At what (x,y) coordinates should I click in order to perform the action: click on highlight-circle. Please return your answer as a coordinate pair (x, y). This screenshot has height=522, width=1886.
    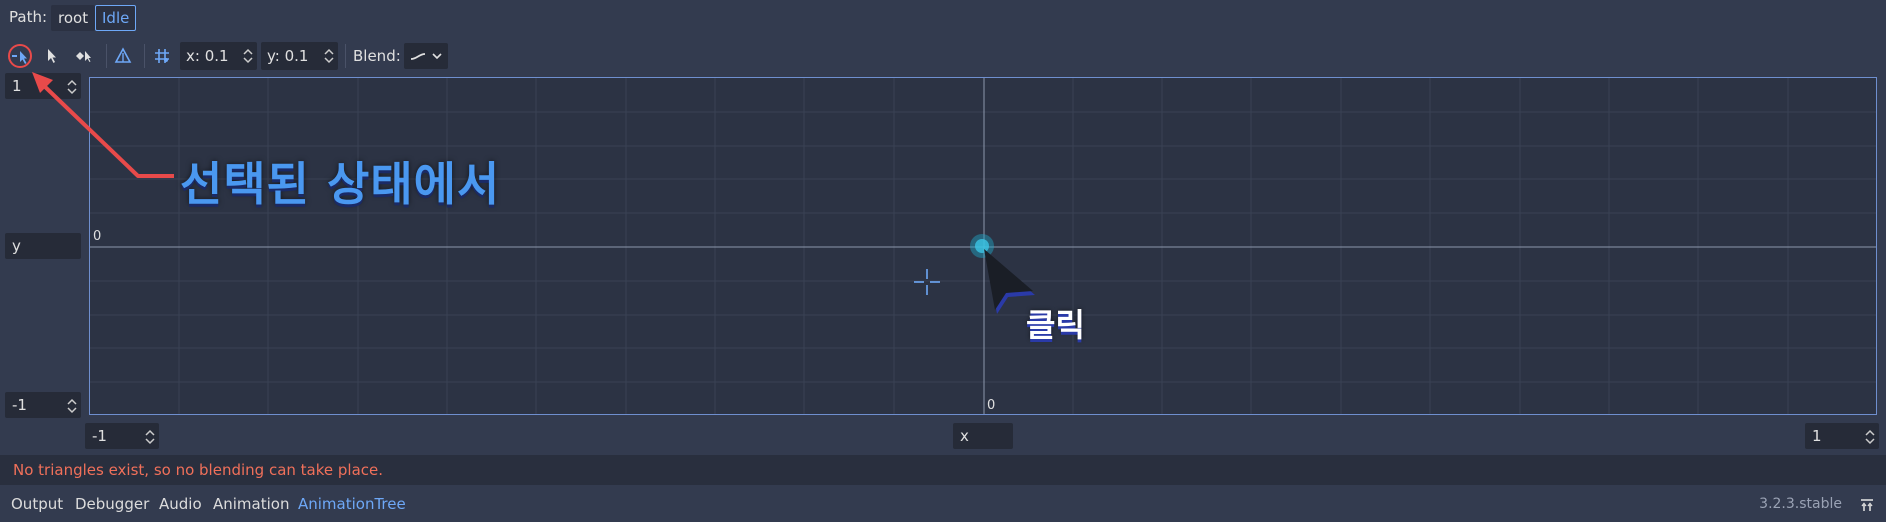
    Looking at the image, I should click on (20, 56).